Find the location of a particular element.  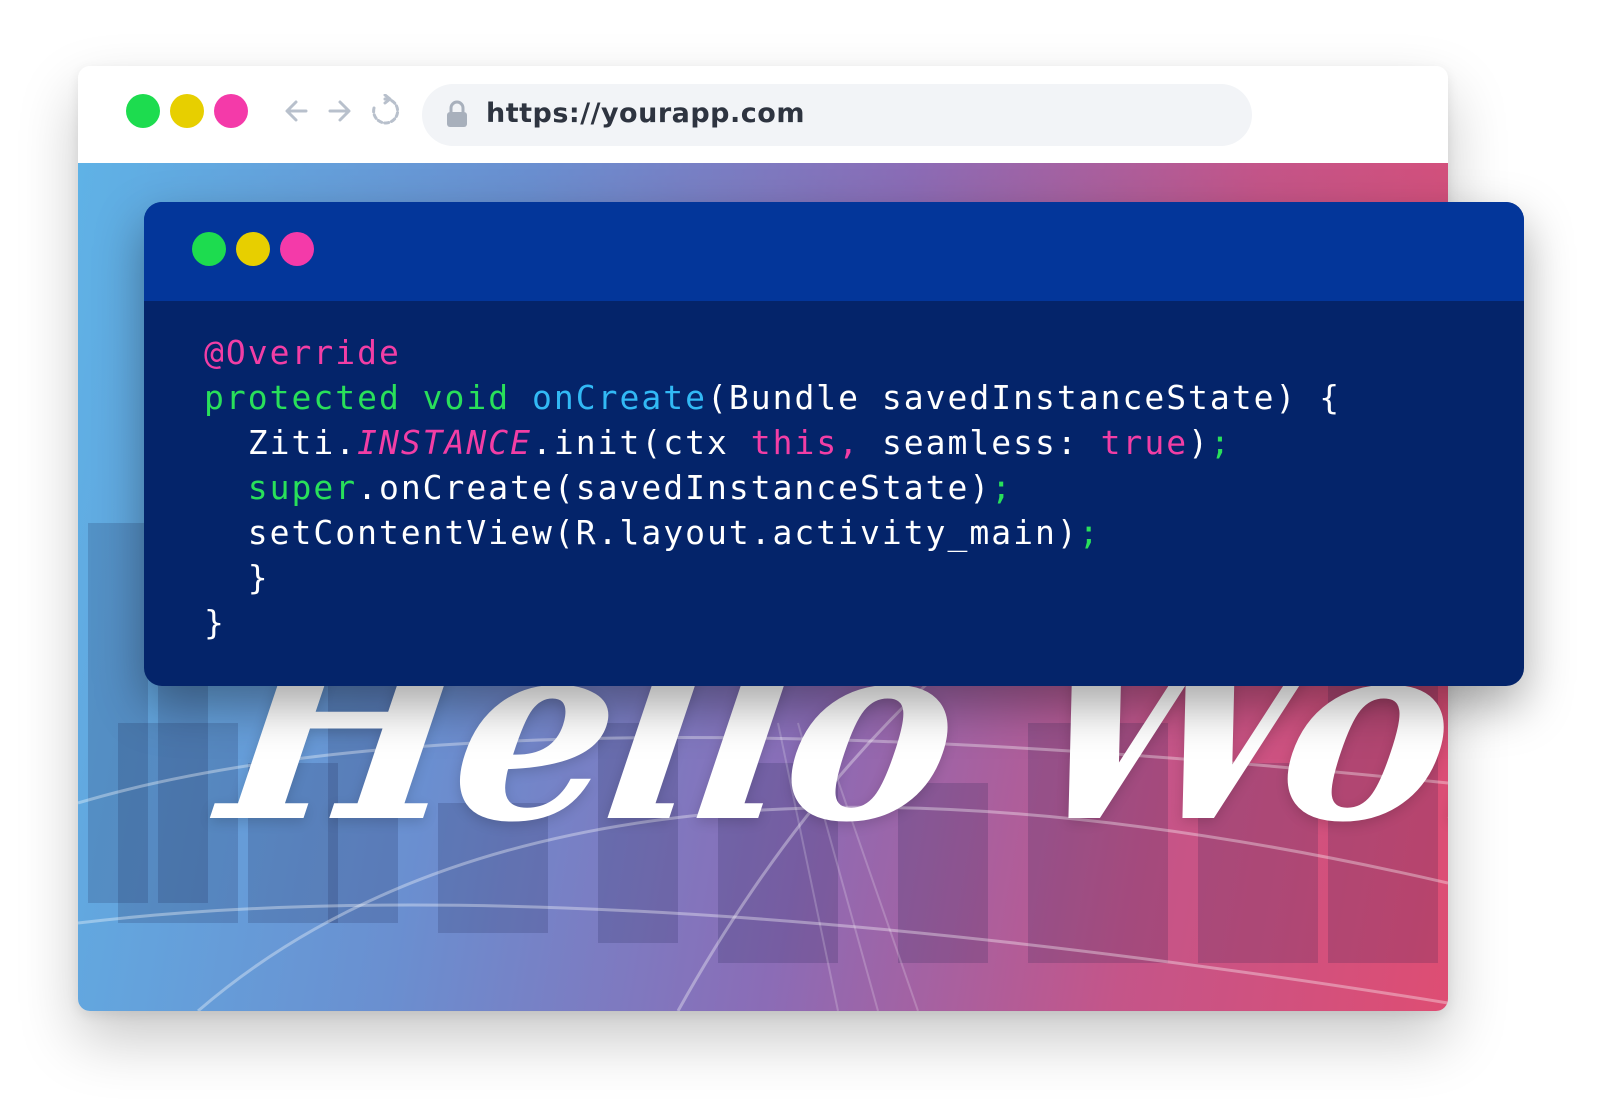

reload-icon is located at coordinates (385, 111).